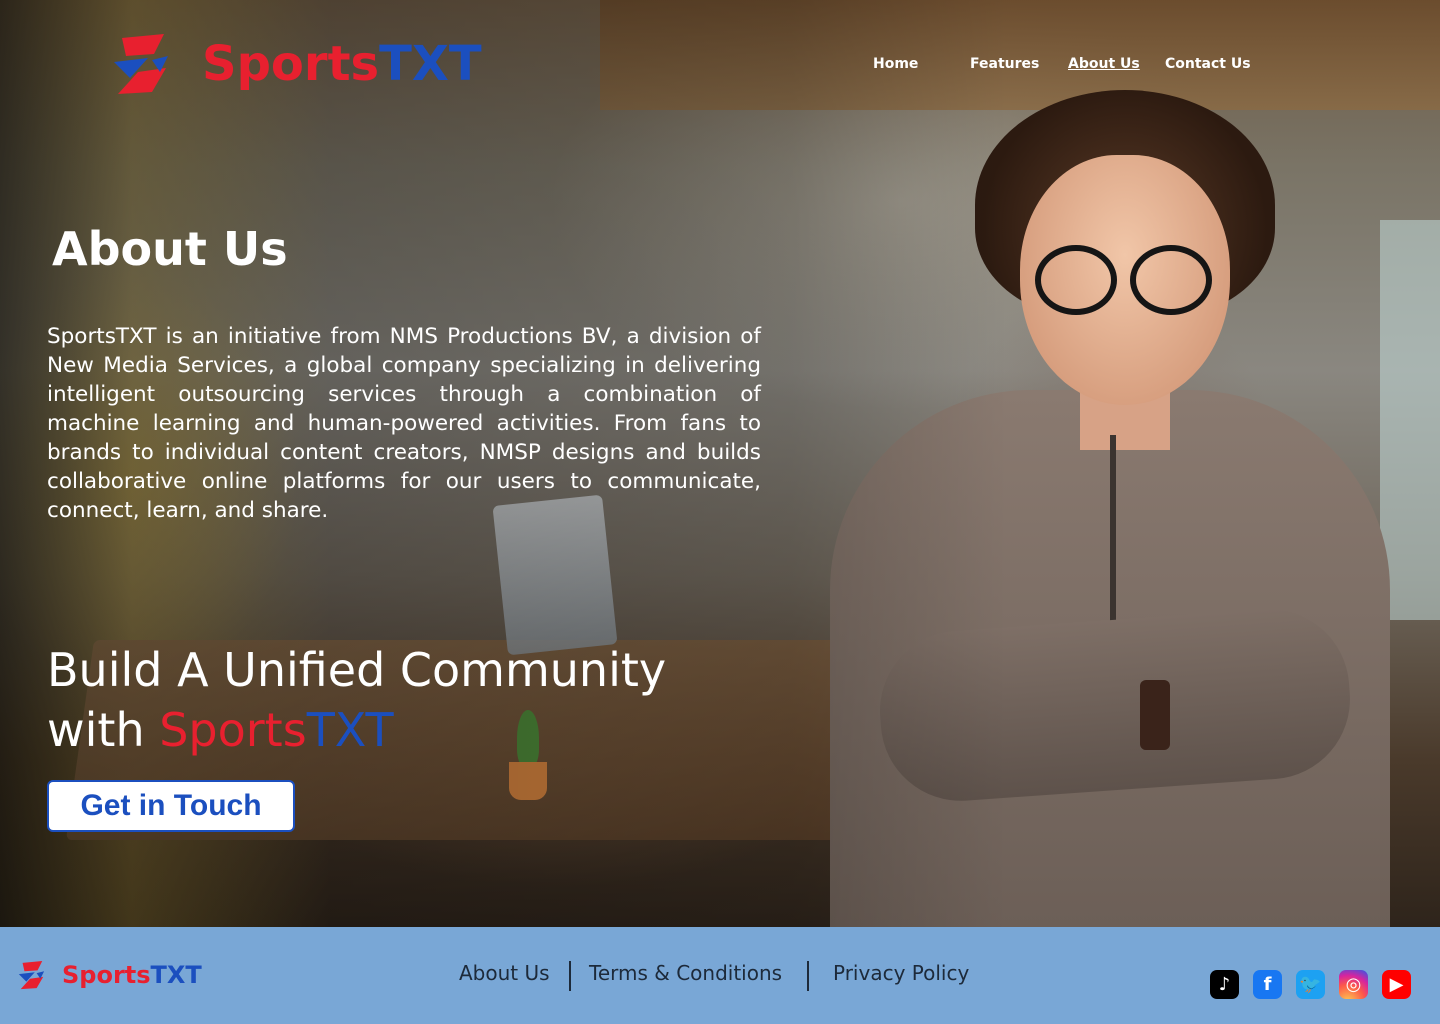 This screenshot has width=1440, height=1024. What do you see at coordinates (350, 730) in the screenshot?
I see `headline-txt: TXT` at bounding box center [350, 730].